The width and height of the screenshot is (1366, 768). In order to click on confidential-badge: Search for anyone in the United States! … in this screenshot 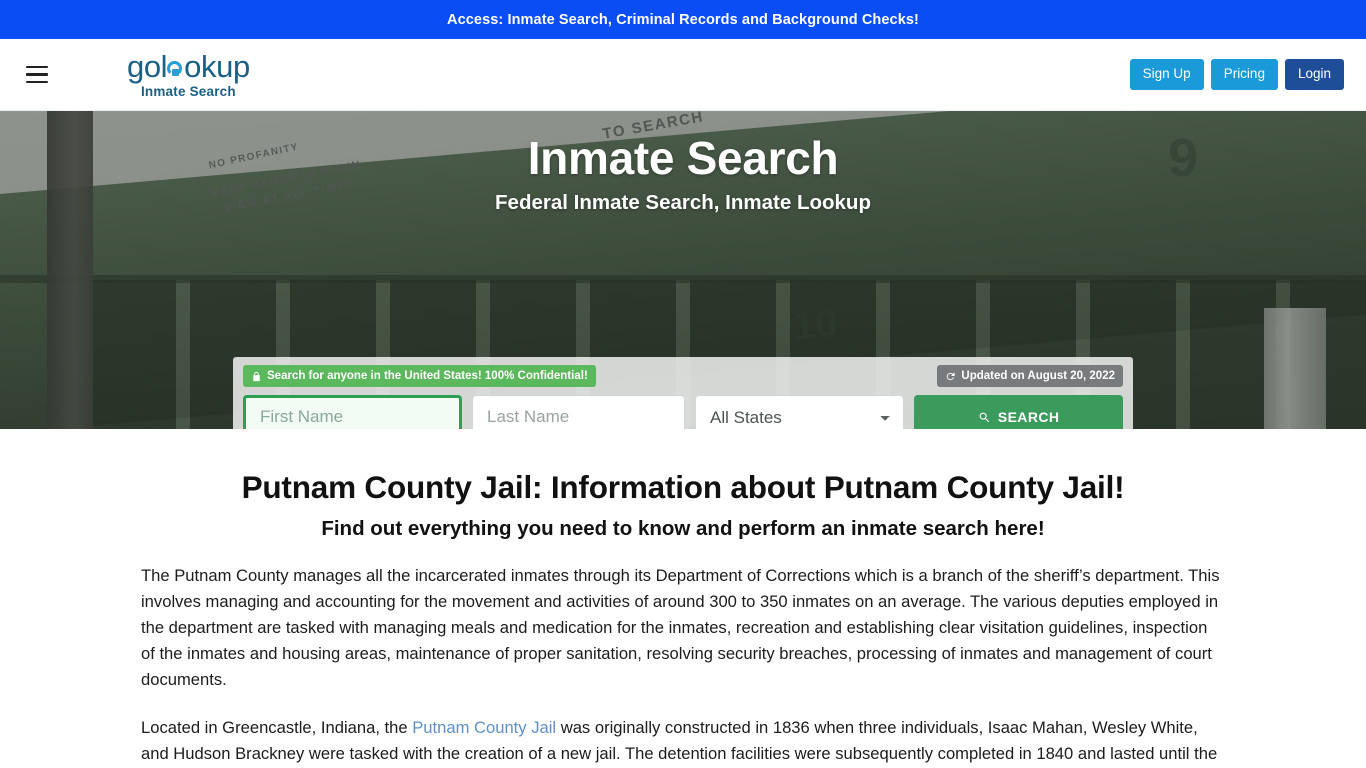, I will do `click(419, 376)`.